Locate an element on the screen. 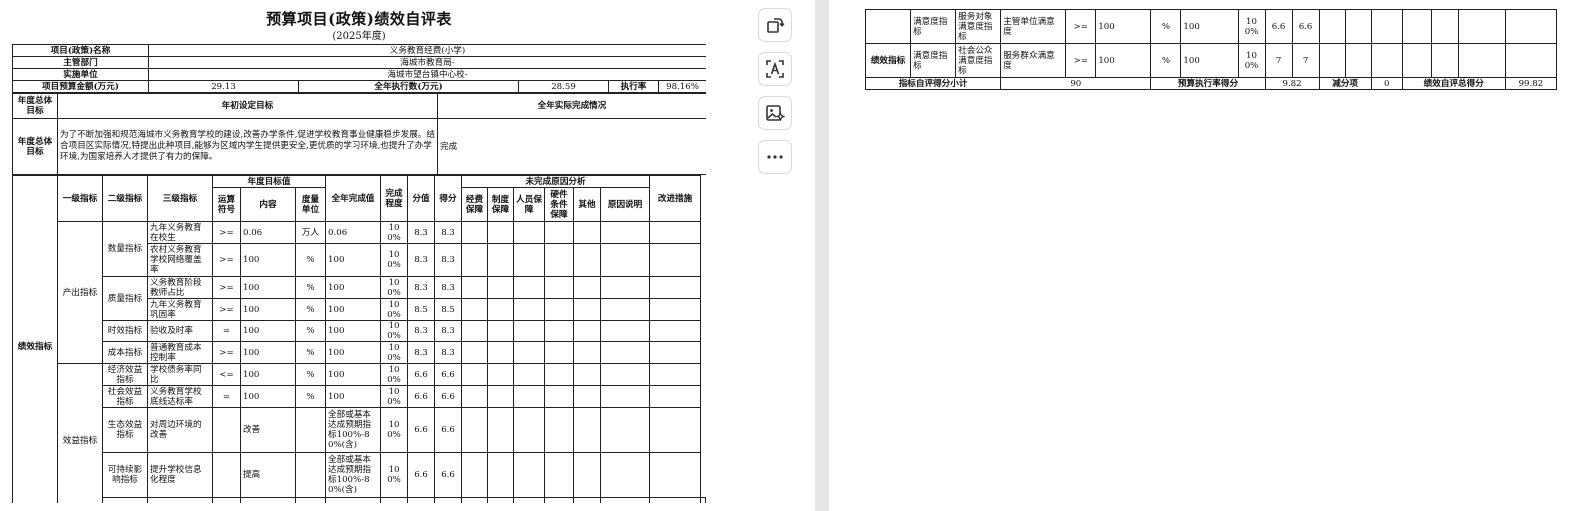  rotate-button is located at coordinates (775, 25).